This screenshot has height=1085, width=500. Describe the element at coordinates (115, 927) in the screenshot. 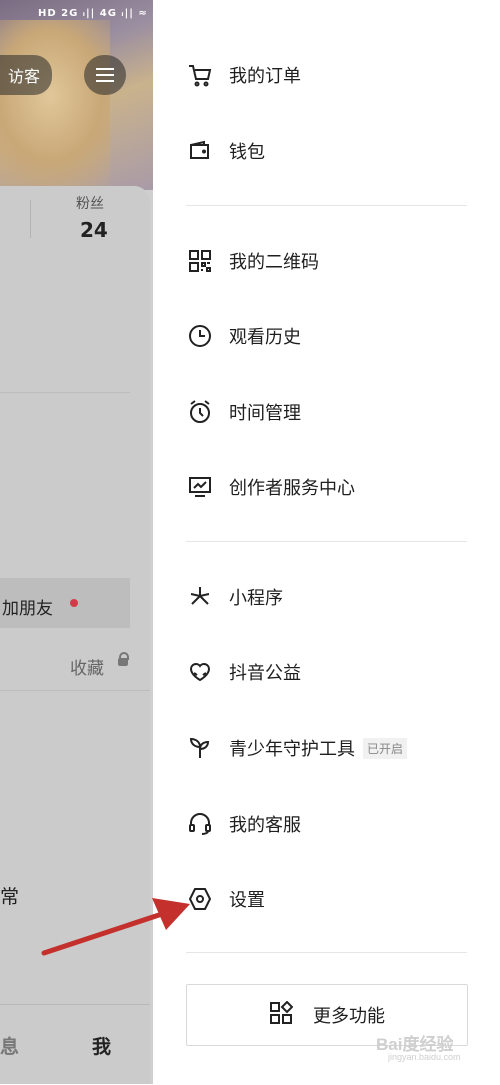

I see `annotation-arrow` at that location.